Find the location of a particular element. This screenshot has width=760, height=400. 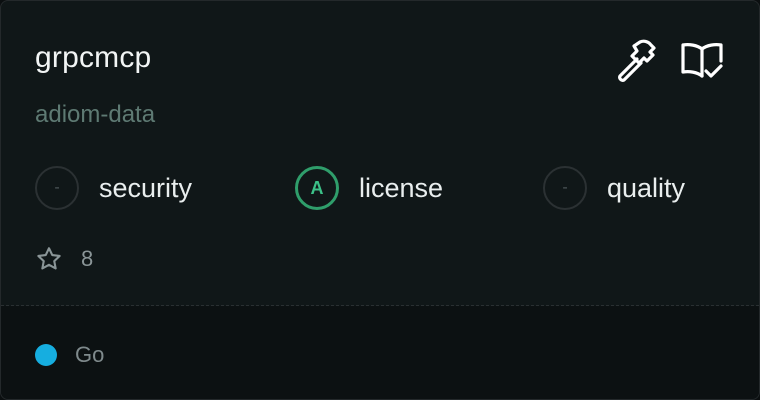

stars: 8 is located at coordinates (64, 259).